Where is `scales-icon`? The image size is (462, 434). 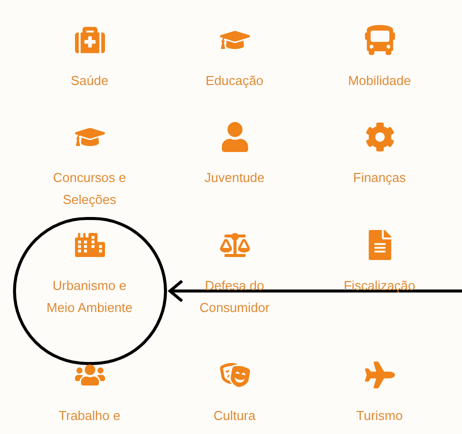
scales-icon is located at coordinates (235, 245).